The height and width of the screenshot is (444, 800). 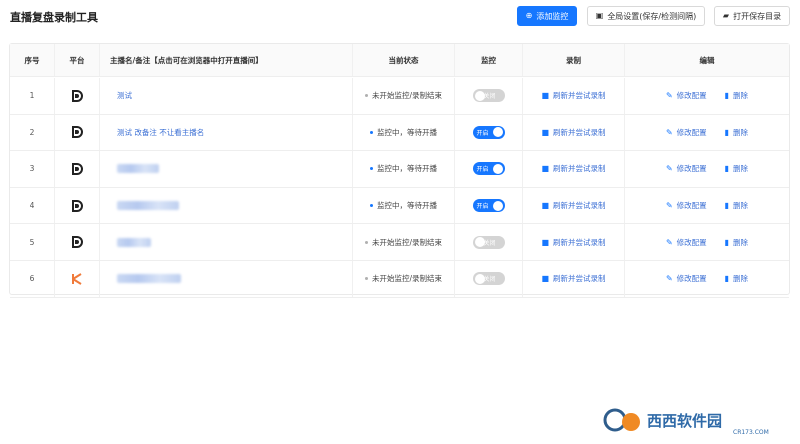 I want to click on row-record: ■ 刷新并尝试录制, so click(x=574, y=132).